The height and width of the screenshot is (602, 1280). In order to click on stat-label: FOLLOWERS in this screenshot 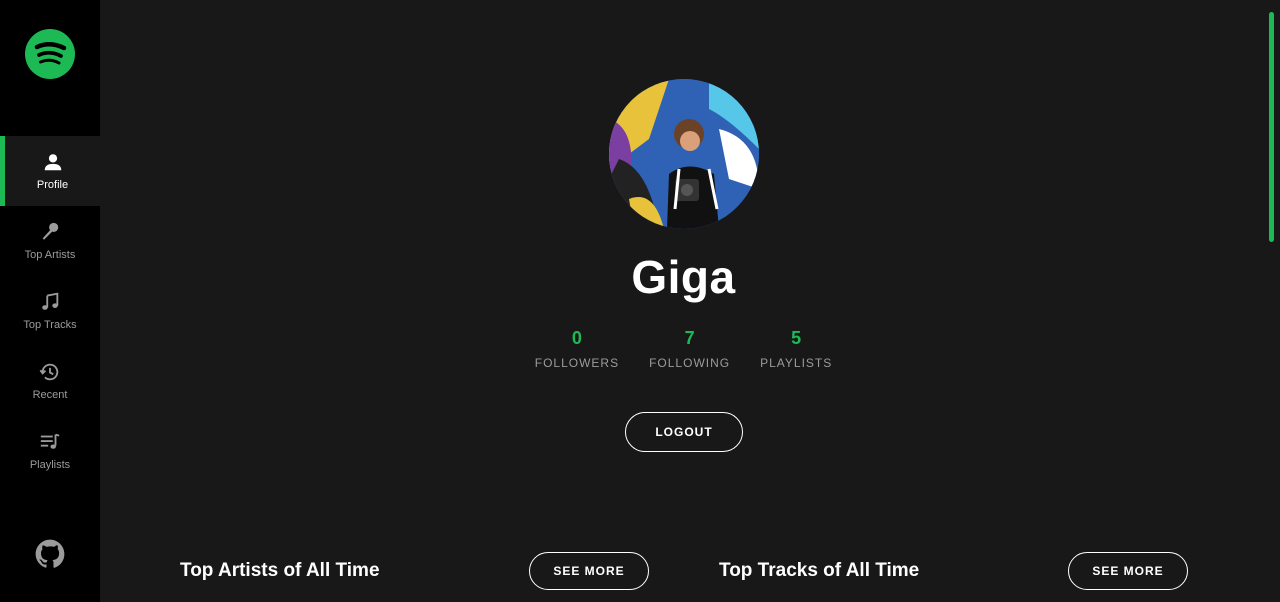, I will do `click(577, 363)`.